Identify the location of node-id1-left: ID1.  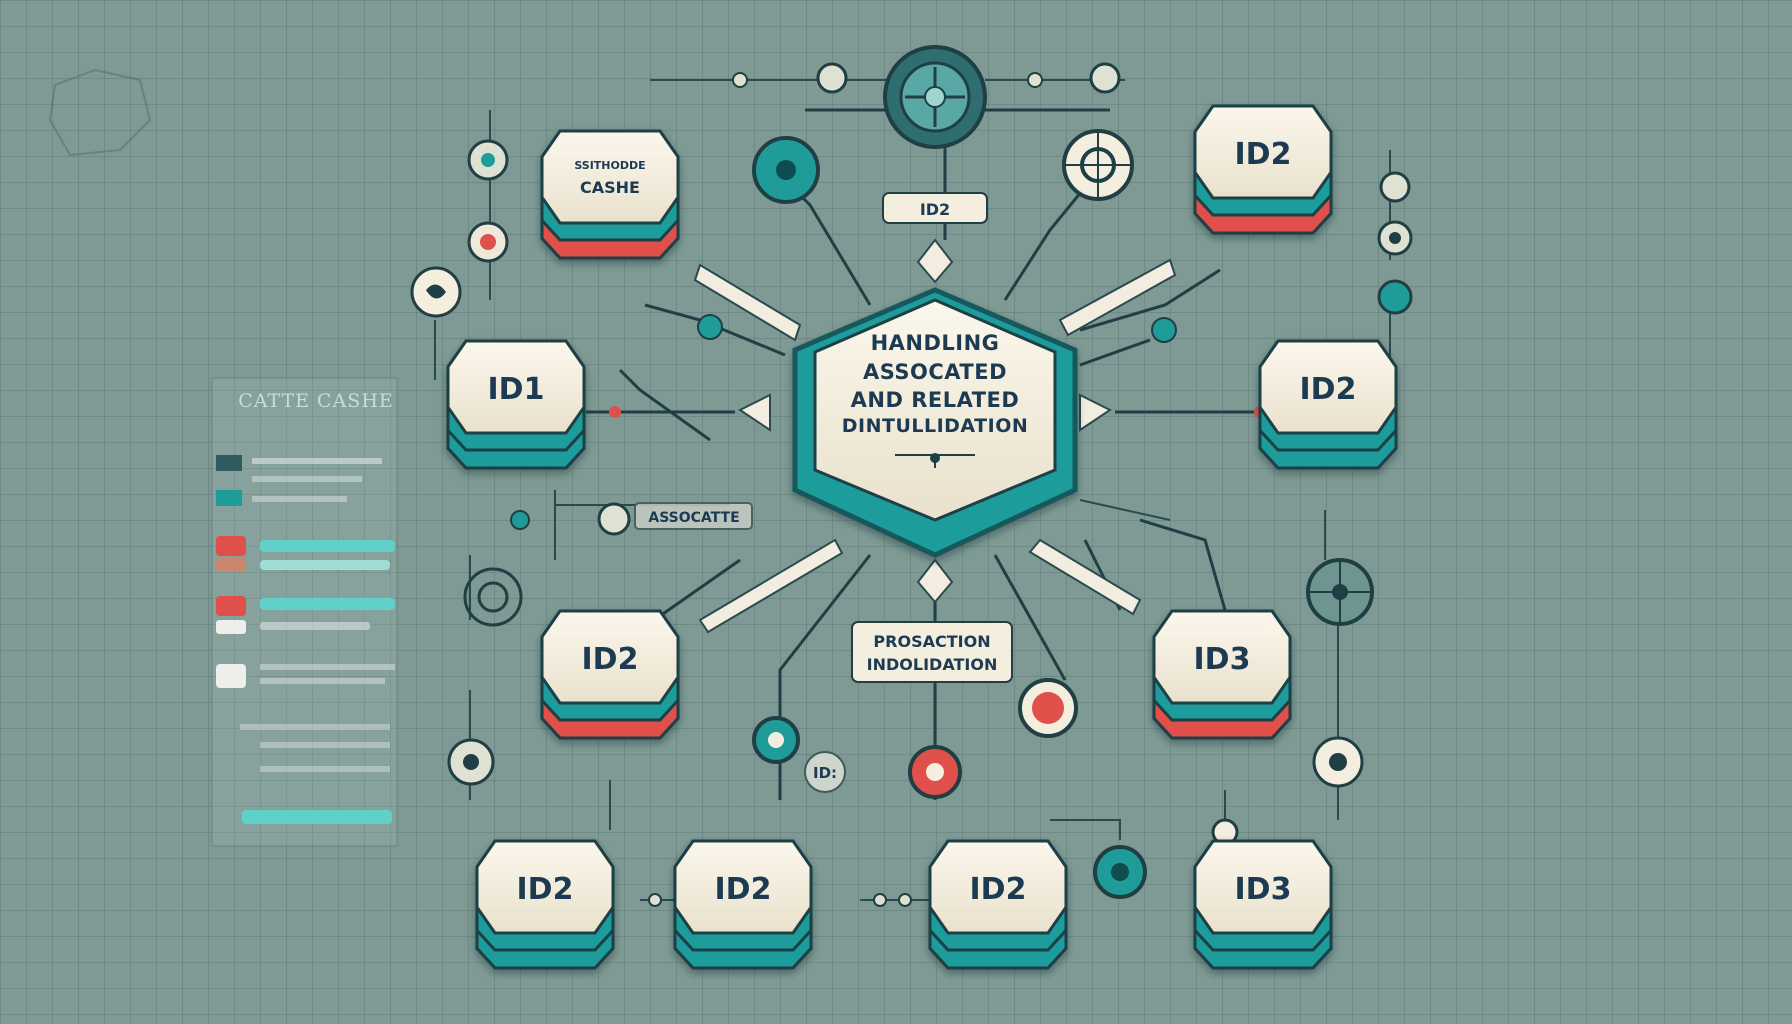
(516, 404).